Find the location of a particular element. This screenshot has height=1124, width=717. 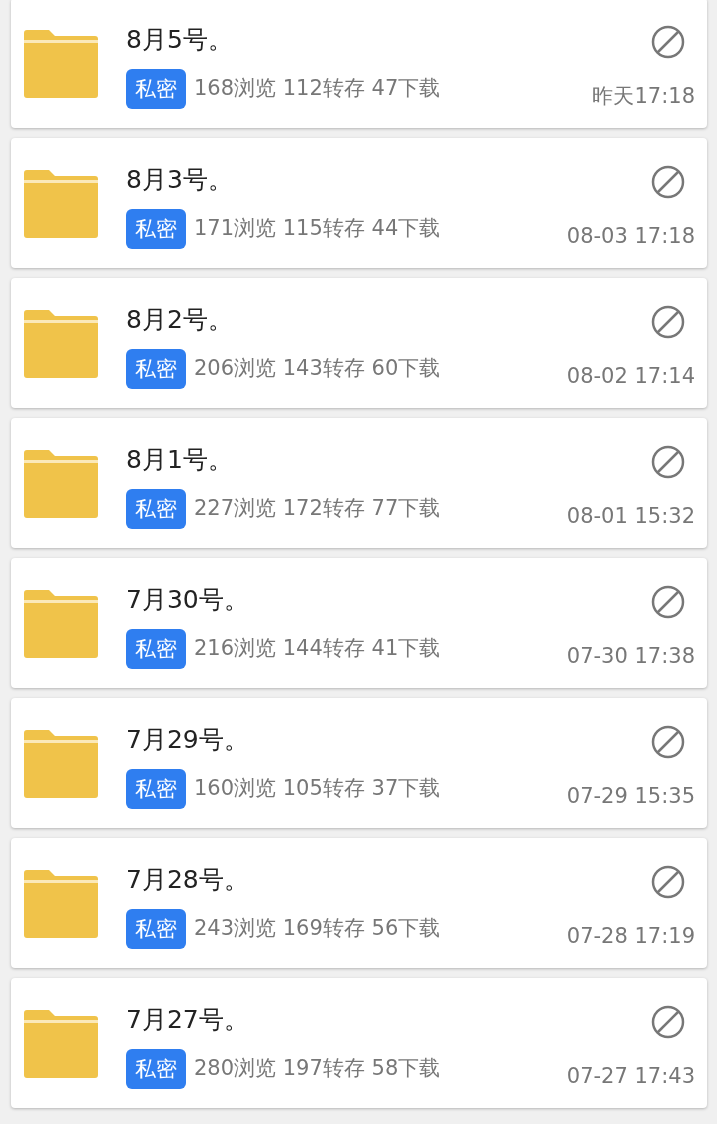

folder-name: 8月1号。 is located at coordinates (180, 460).